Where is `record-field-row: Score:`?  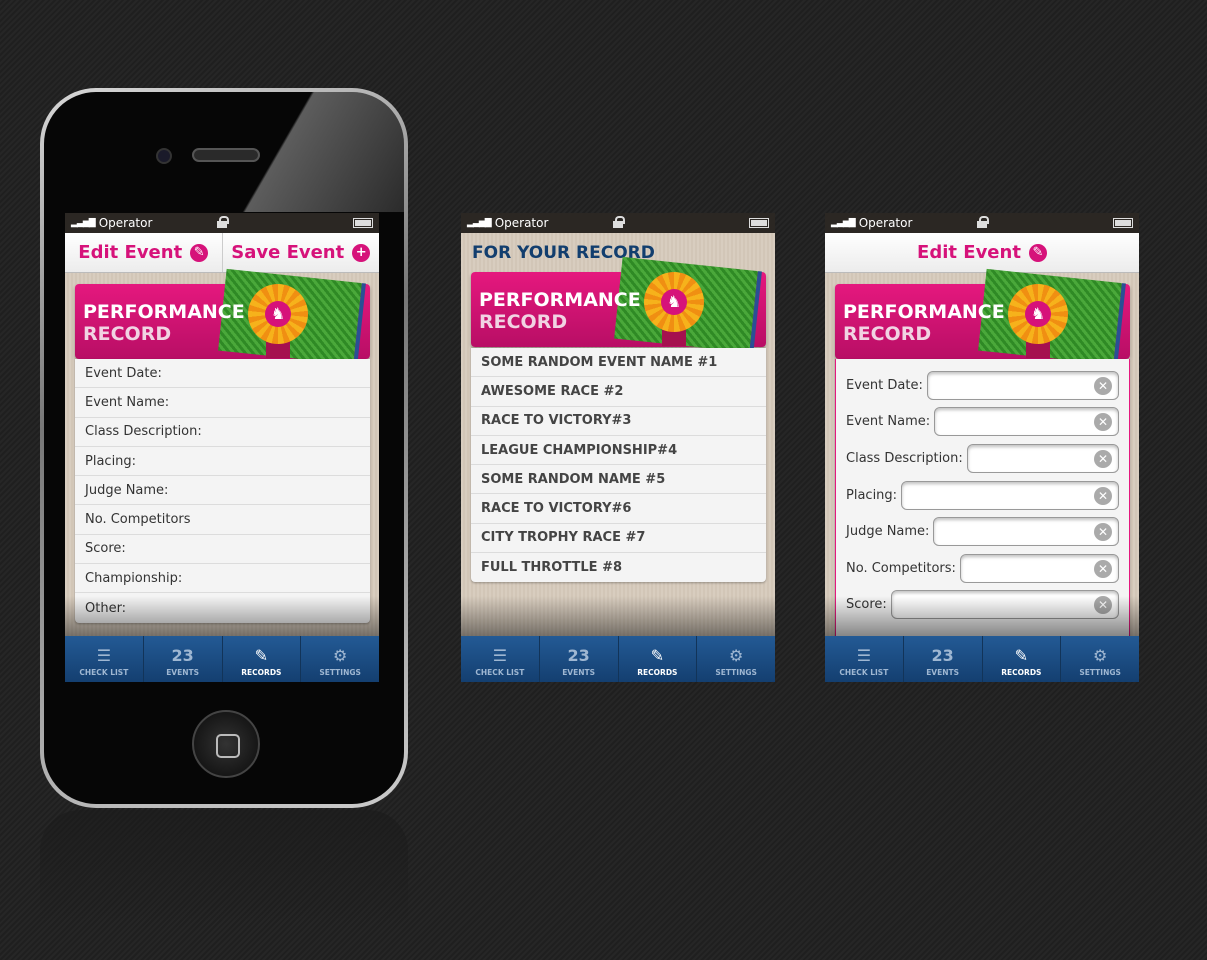
record-field-row: Score: is located at coordinates (222, 550).